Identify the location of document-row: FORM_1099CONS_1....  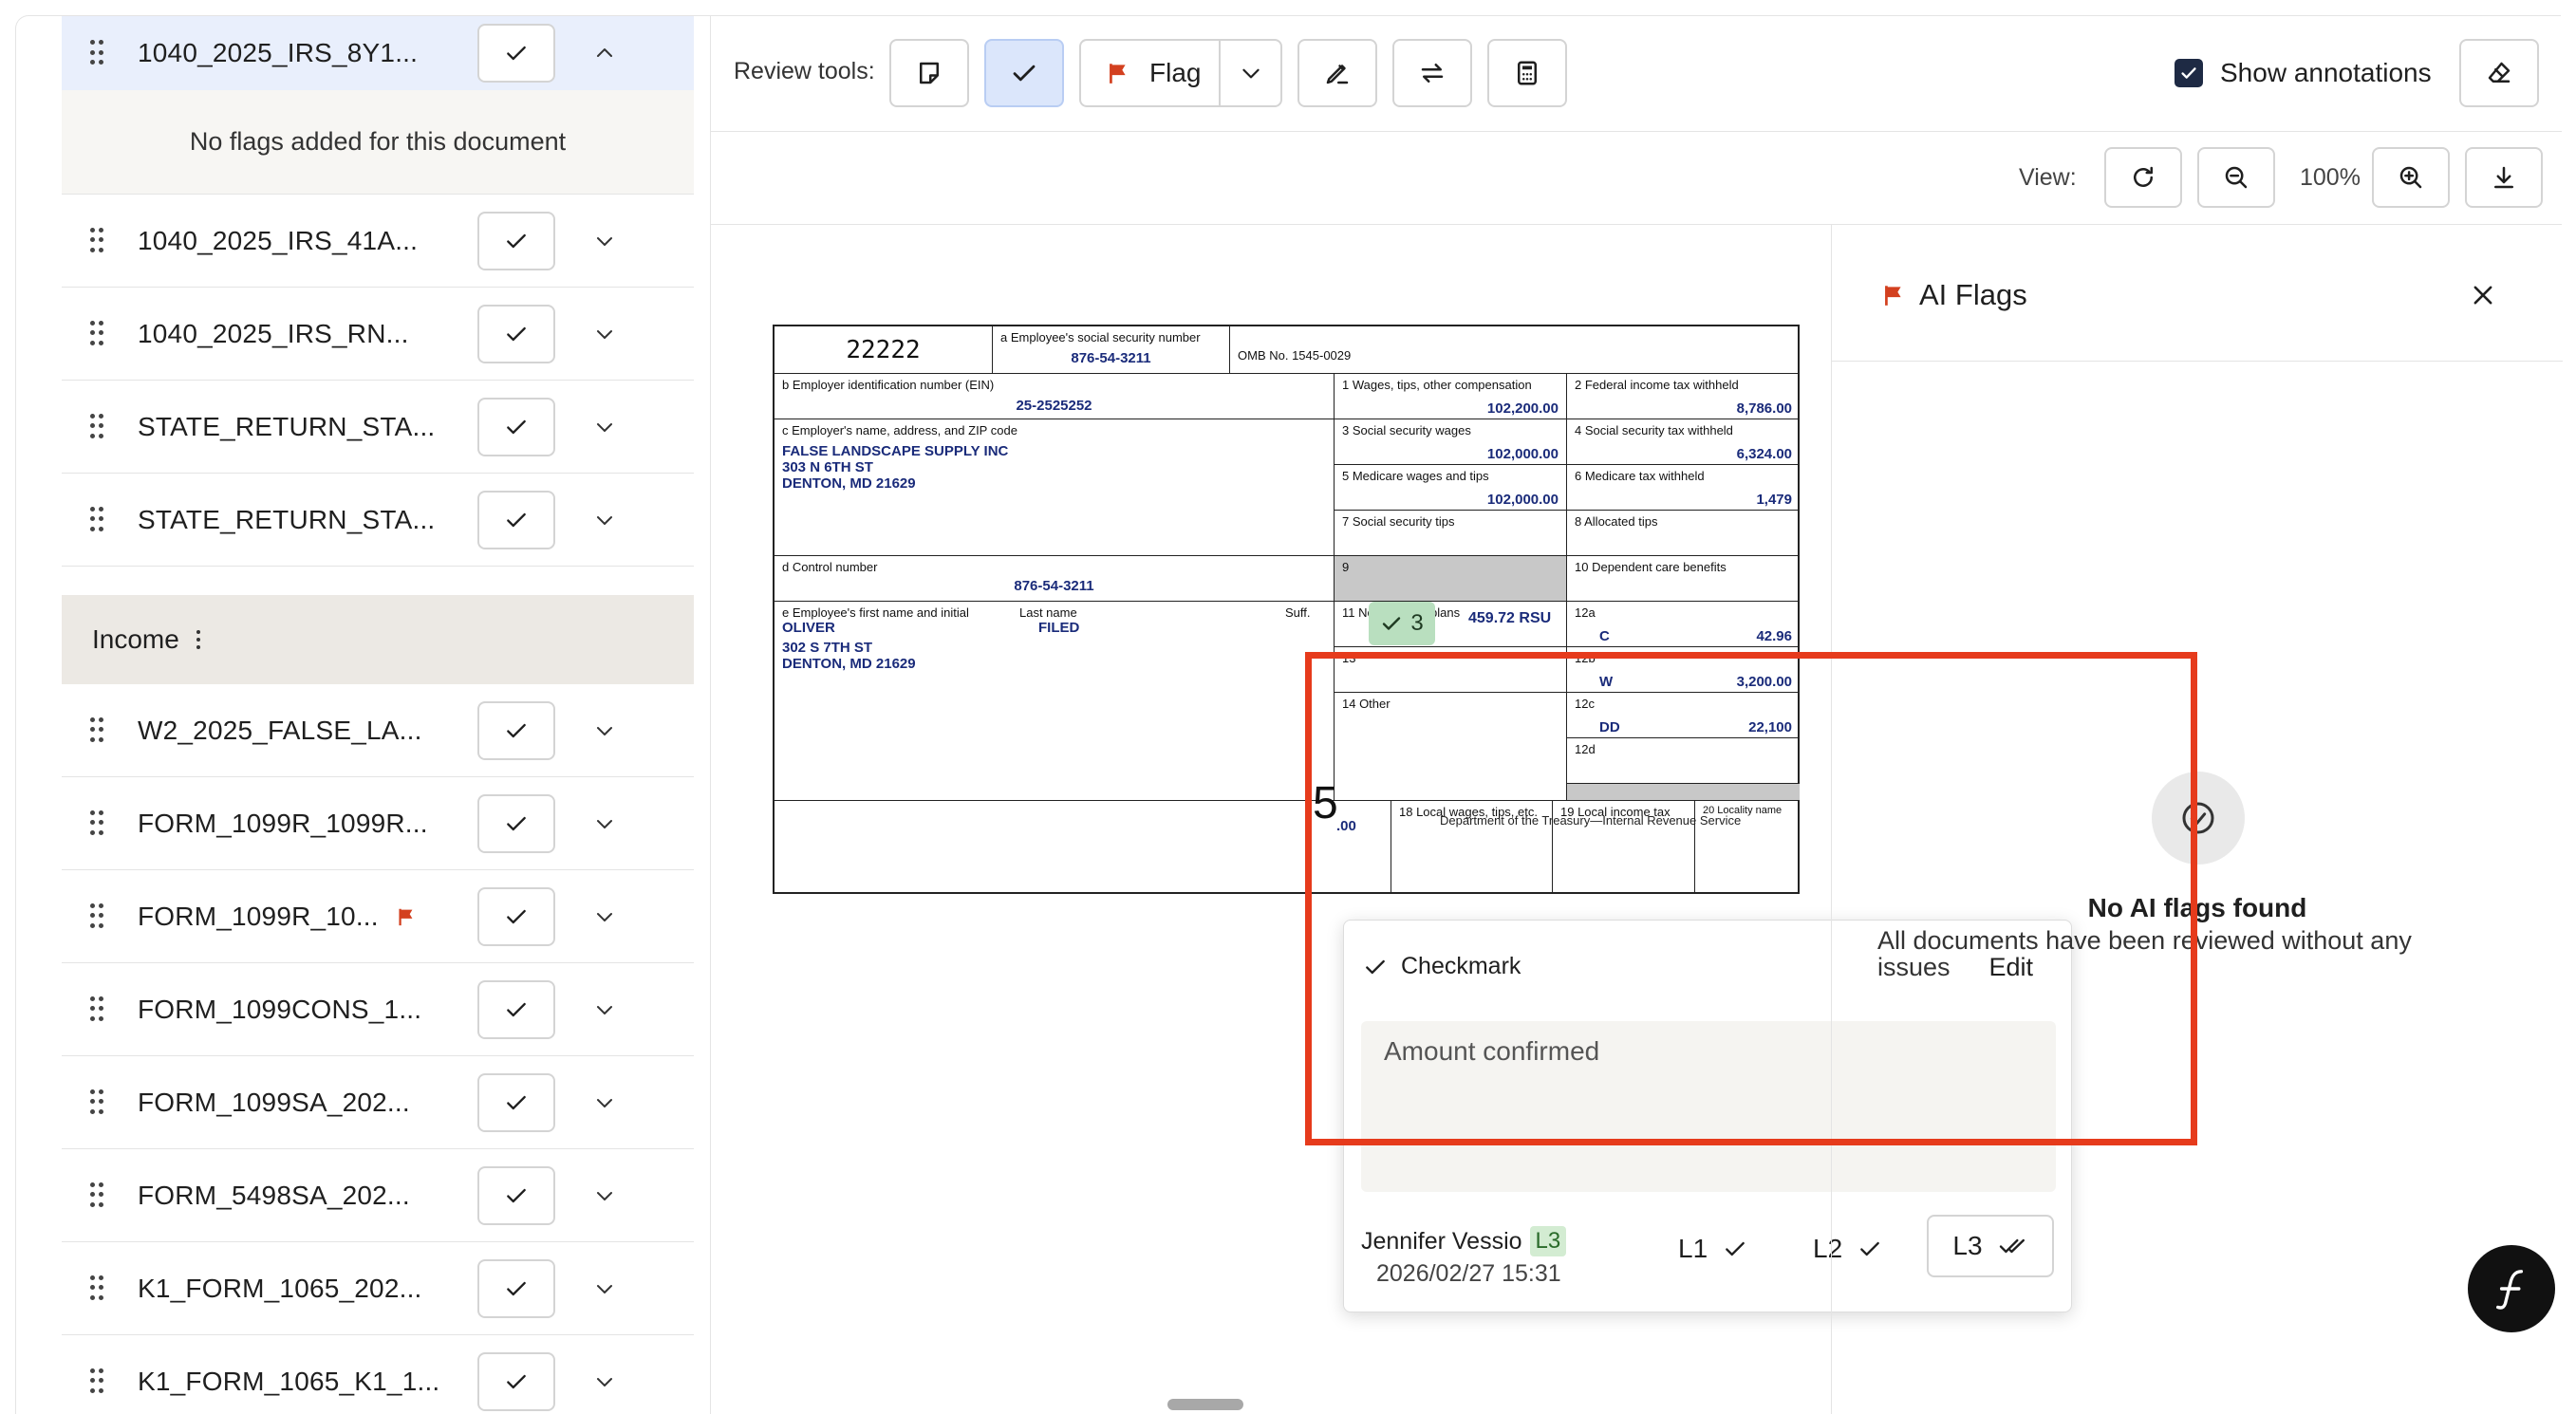
(378, 1009).